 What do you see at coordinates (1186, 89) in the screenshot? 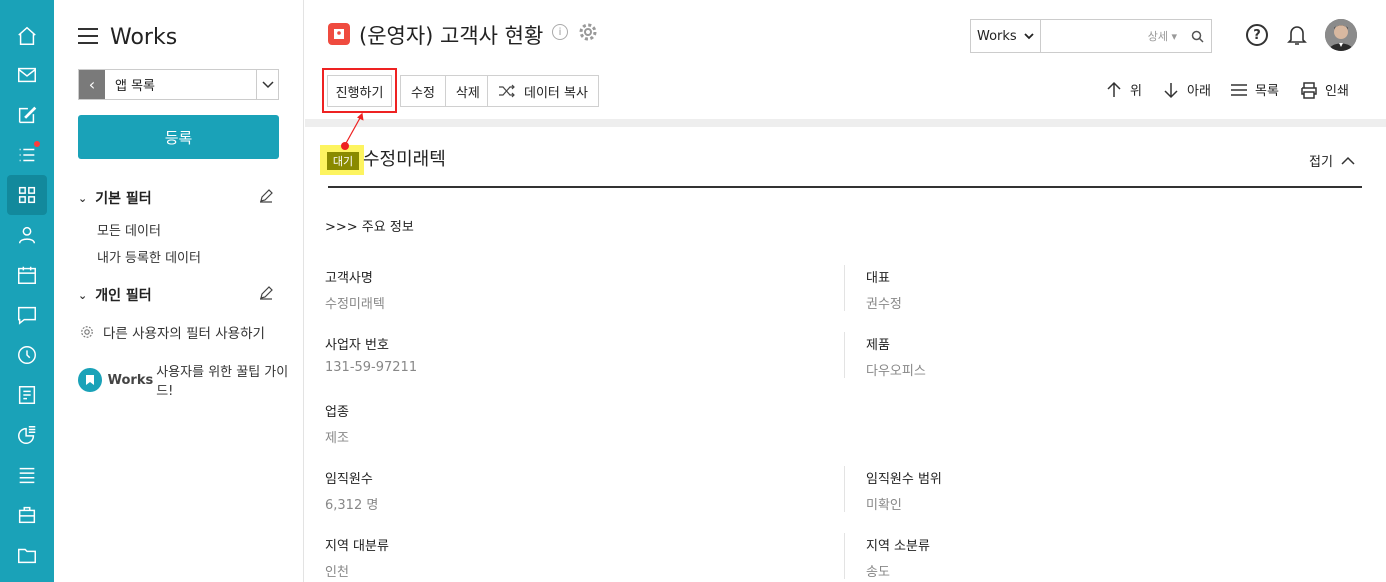
I see `down-button: 아래` at bounding box center [1186, 89].